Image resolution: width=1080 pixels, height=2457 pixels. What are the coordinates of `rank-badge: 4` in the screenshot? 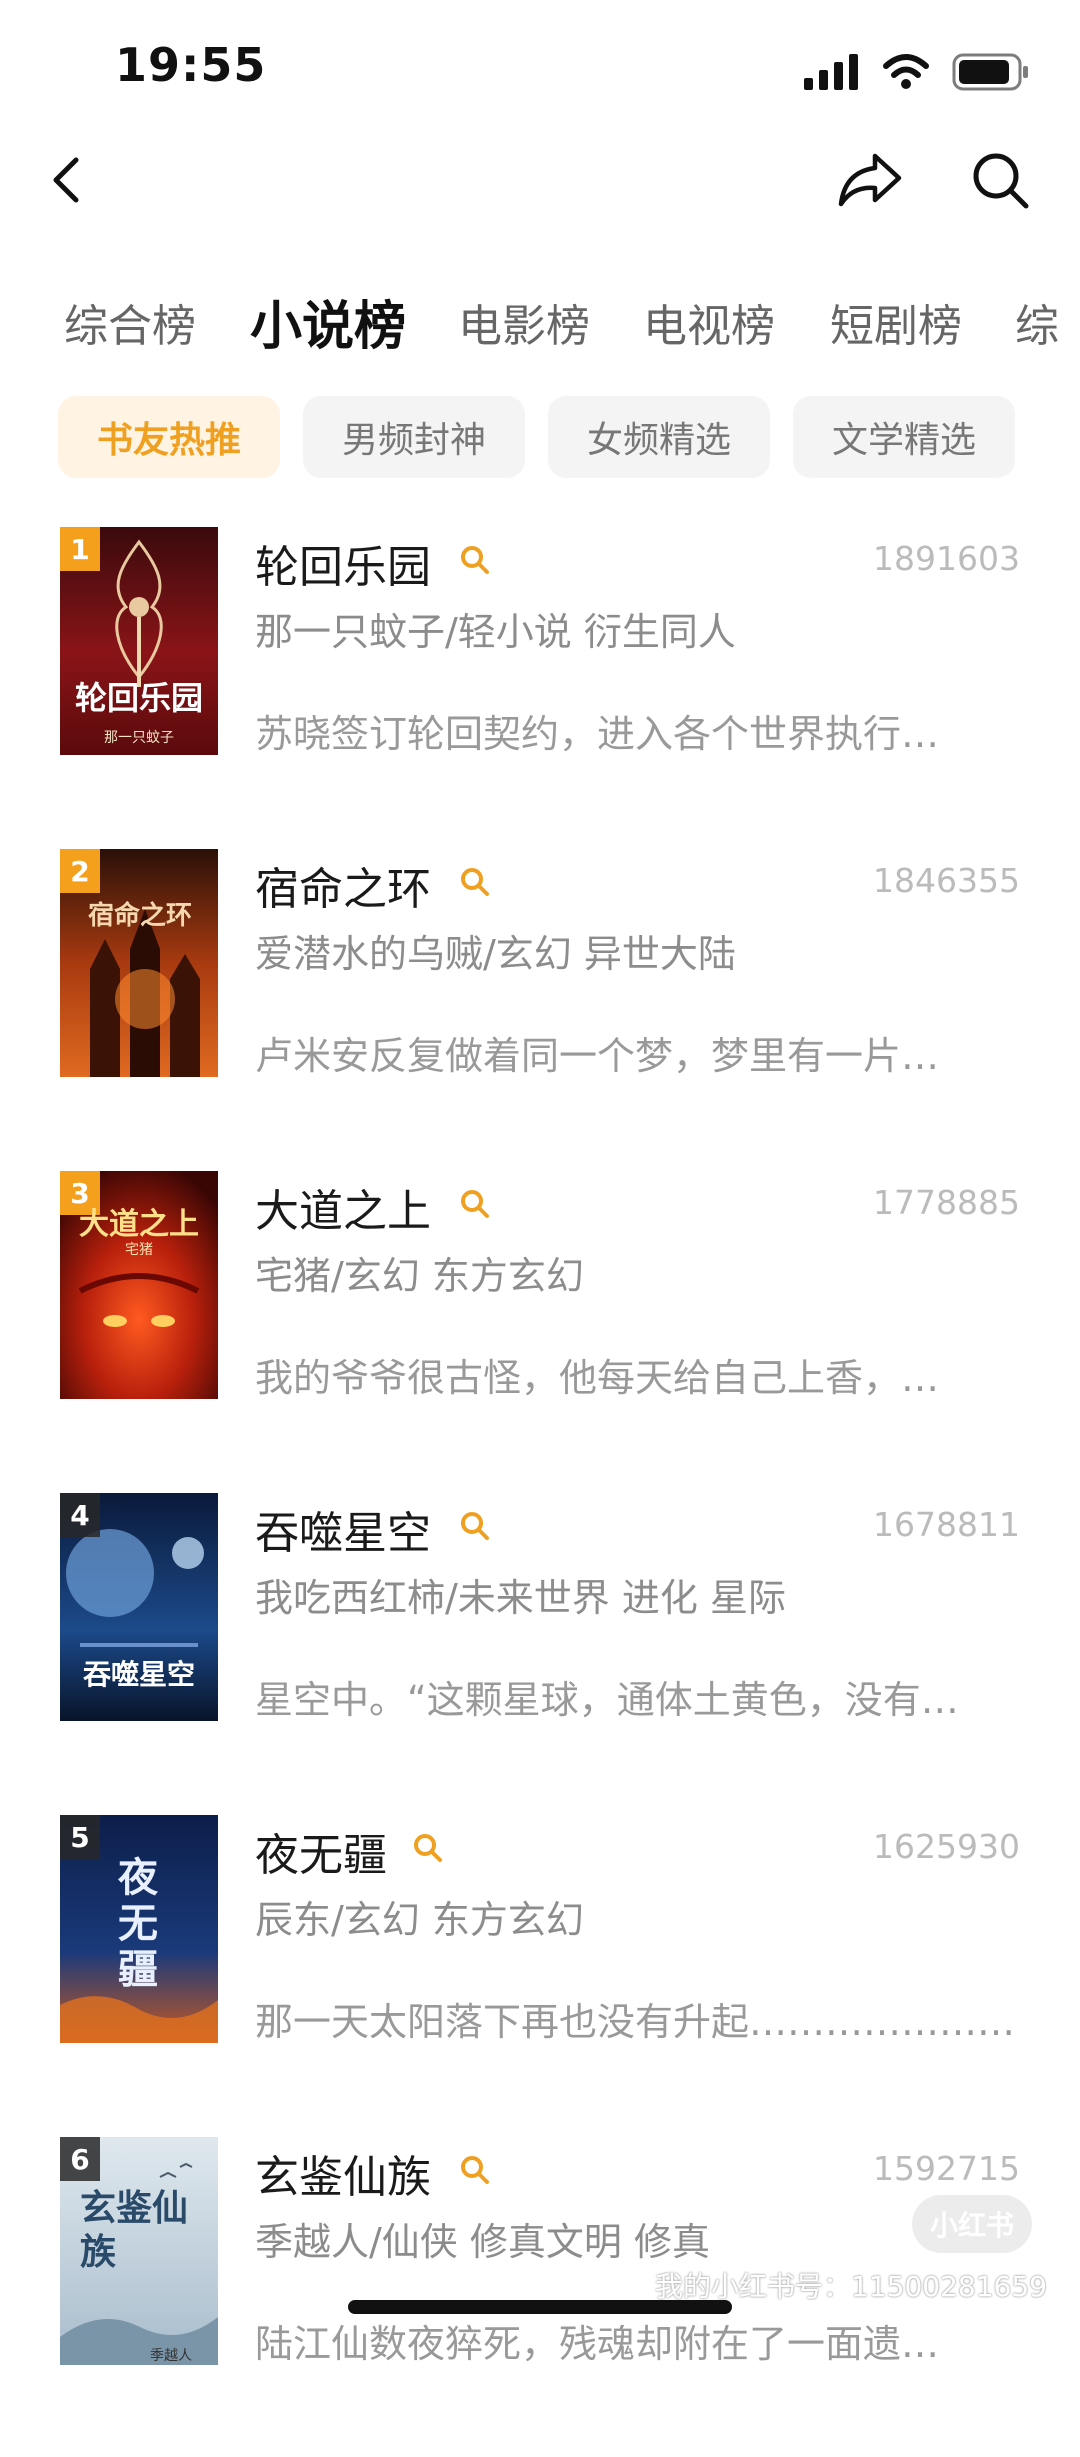 It's located at (80, 1515).